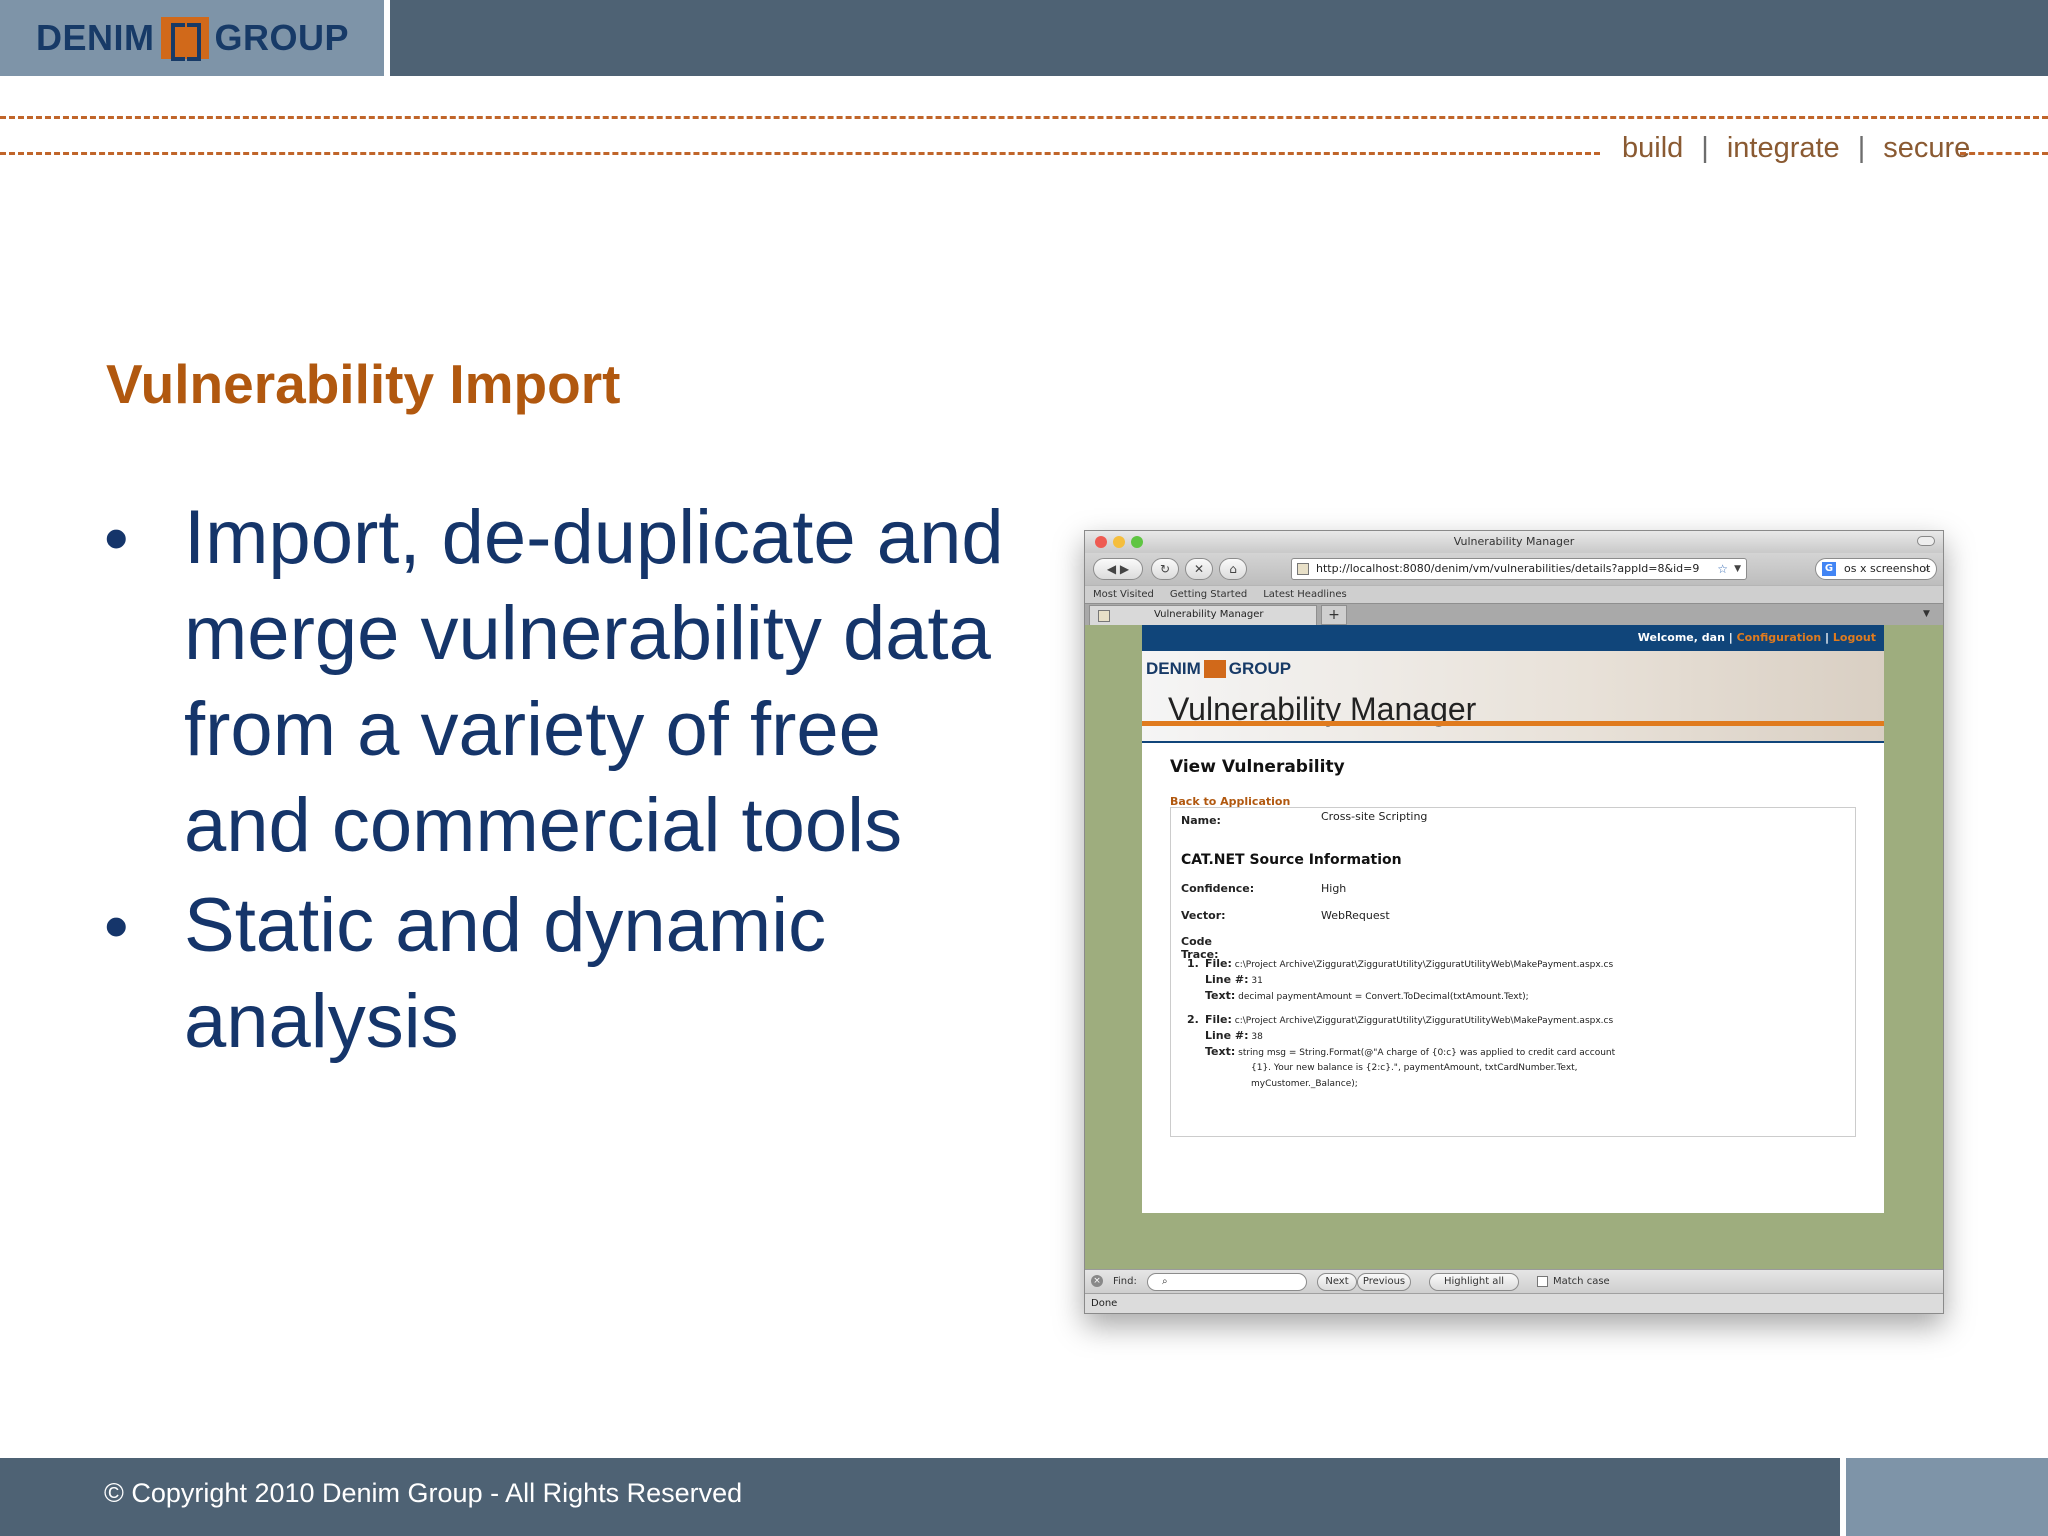 The width and height of the screenshot is (2048, 1536). Describe the element at coordinates (184, 39) in the screenshot. I see `denim-group-logo-icon` at that location.